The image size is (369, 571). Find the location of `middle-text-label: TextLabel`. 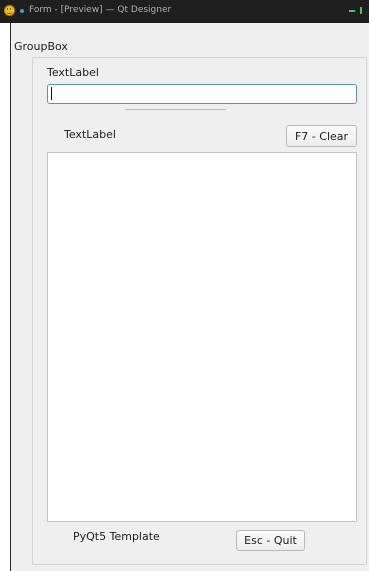

middle-text-label: TextLabel is located at coordinates (90, 134).